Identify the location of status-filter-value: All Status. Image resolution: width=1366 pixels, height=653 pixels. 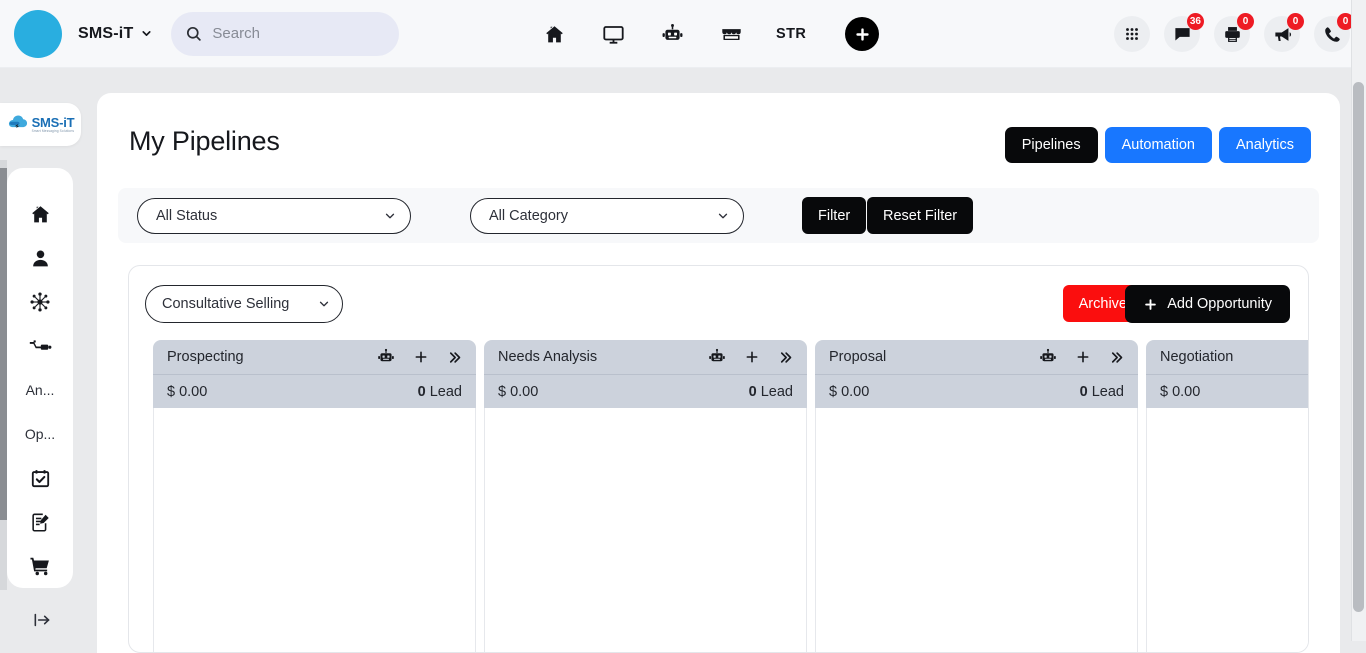
(187, 216).